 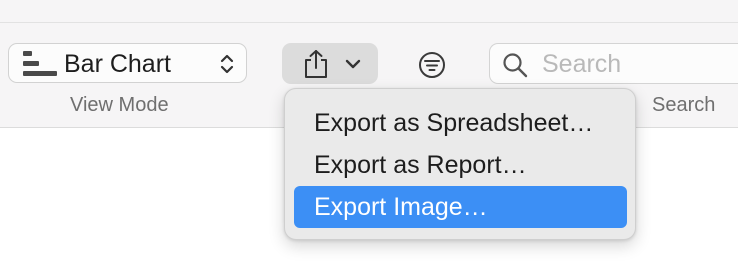 What do you see at coordinates (369, 22) in the screenshot?
I see `title-bar-divider` at bounding box center [369, 22].